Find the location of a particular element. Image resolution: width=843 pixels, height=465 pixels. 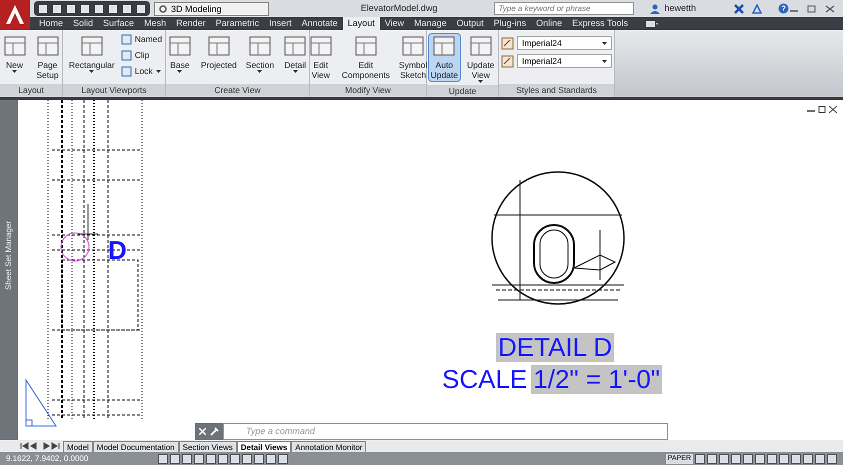

x-icon is located at coordinates (739, 9).